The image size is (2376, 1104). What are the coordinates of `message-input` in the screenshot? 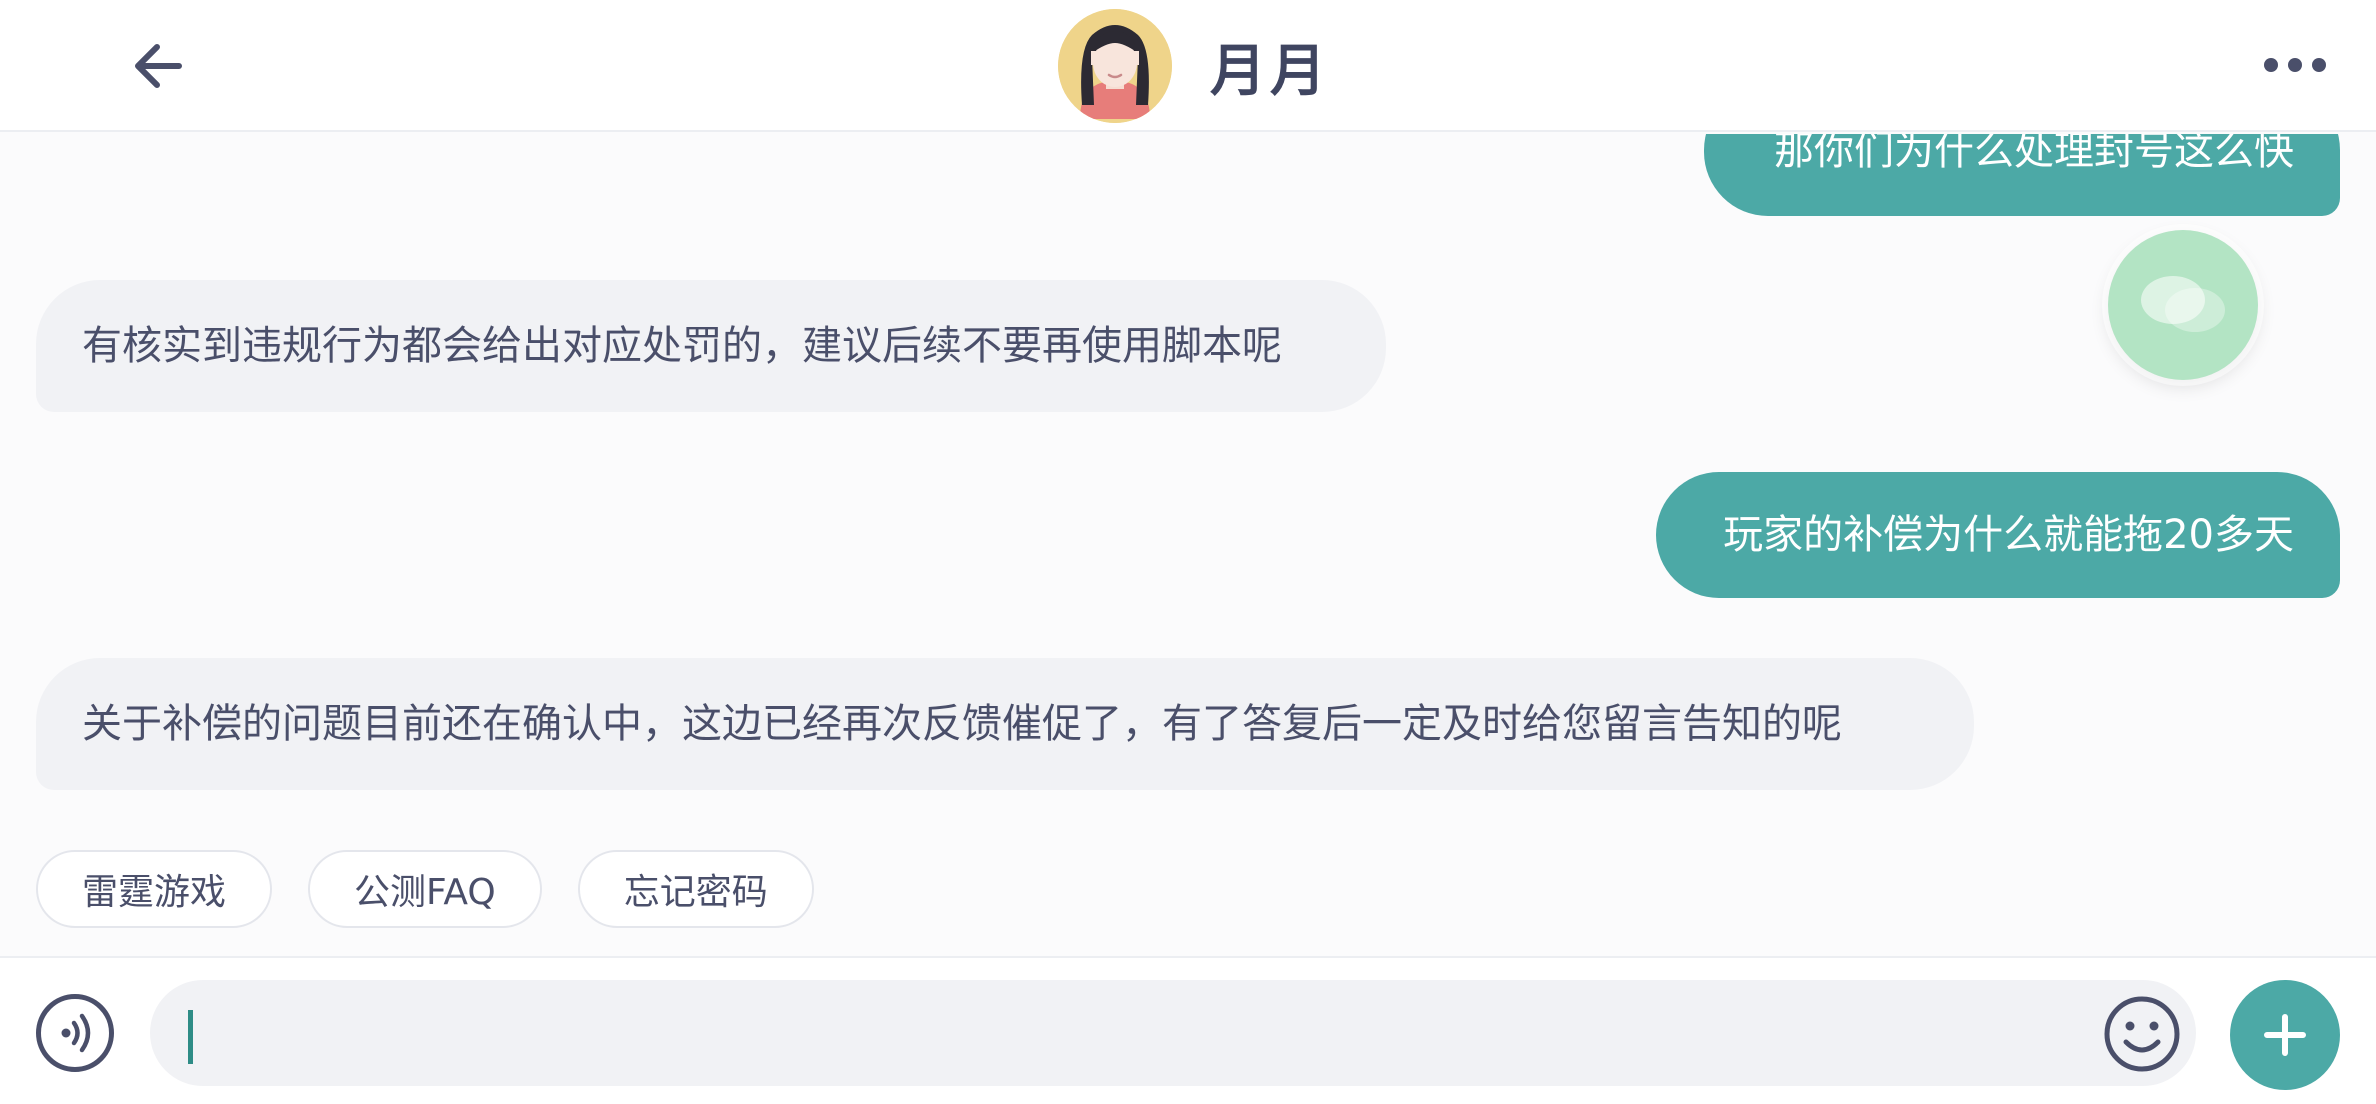 It's located at (1160, 1033).